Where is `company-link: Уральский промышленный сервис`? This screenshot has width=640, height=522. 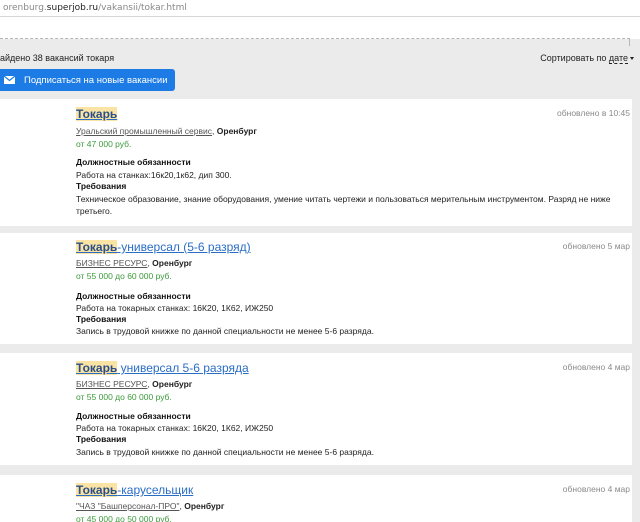
company-link: Уральский промышленный сервис is located at coordinates (144, 131).